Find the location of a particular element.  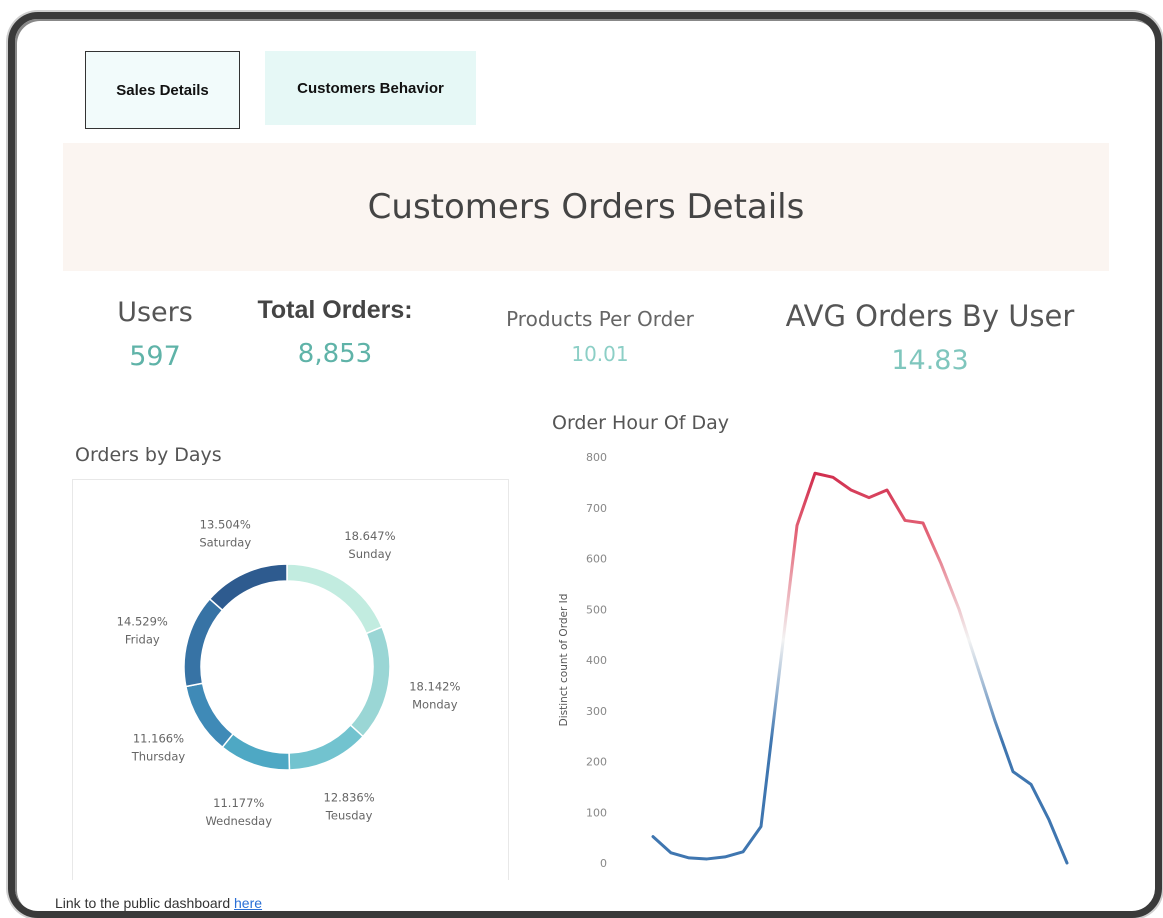

y-tick-label: 400 is located at coordinates (596, 660).